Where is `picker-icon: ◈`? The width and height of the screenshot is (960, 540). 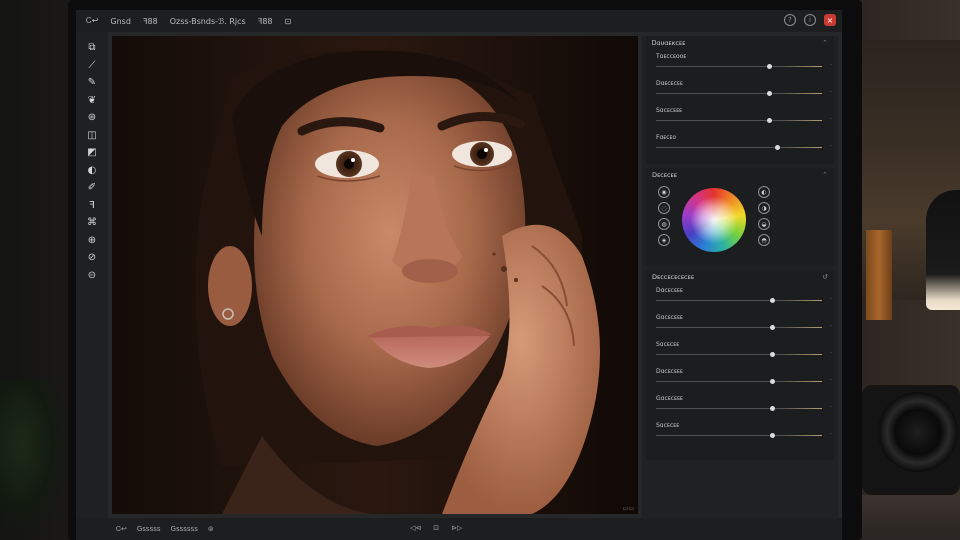
picker-icon: ◈ is located at coordinates (664, 240).